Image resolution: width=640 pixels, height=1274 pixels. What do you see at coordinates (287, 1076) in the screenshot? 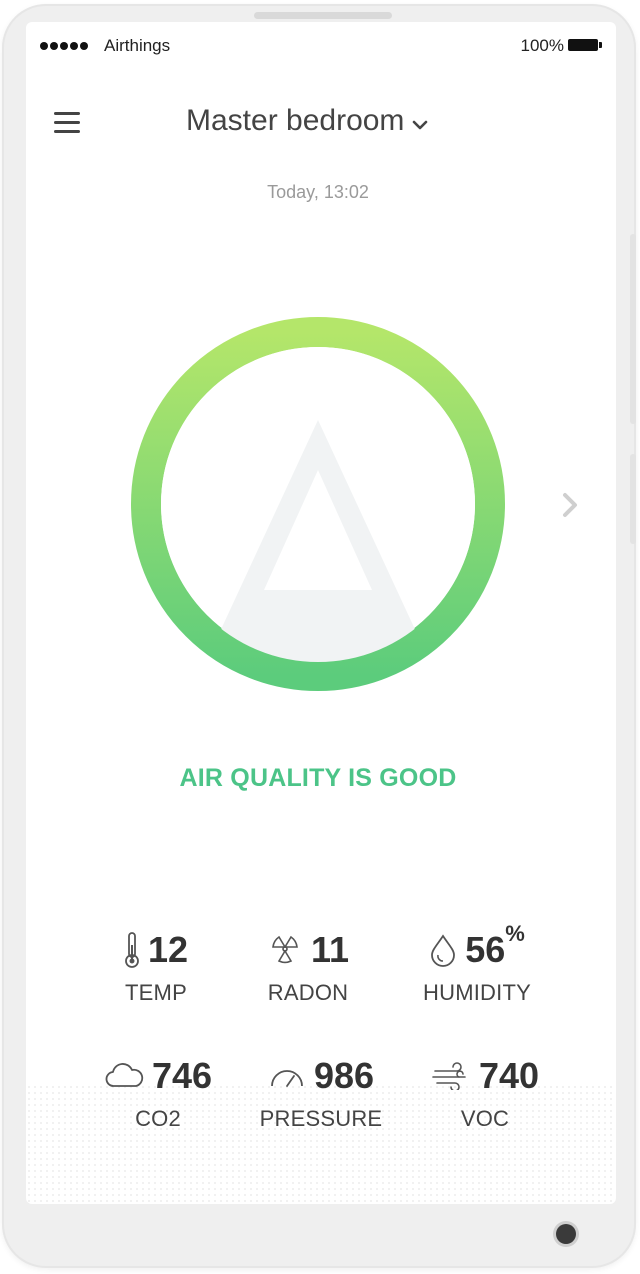
I see `gauge-icon` at bounding box center [287, 1076].